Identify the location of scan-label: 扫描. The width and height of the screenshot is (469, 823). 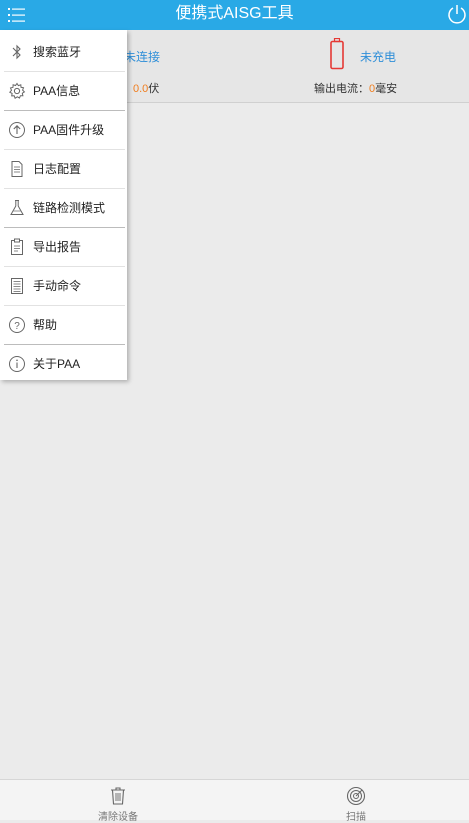
(356, 817).